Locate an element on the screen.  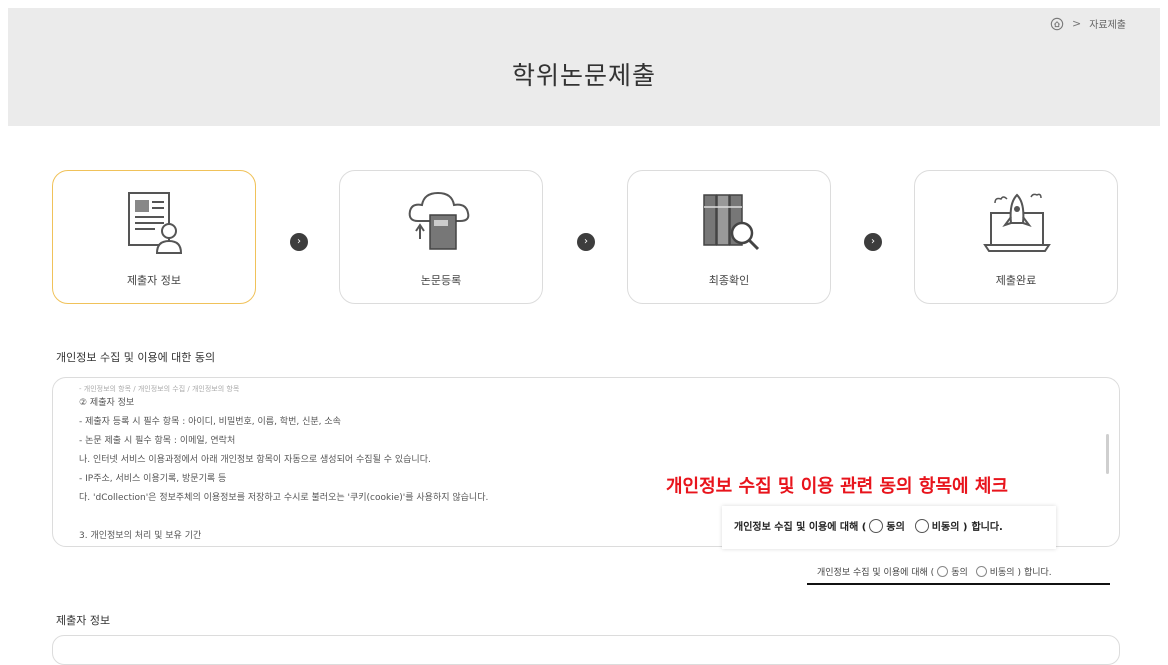
cloud-upload-book-icon is located at coordinates (439, 220).